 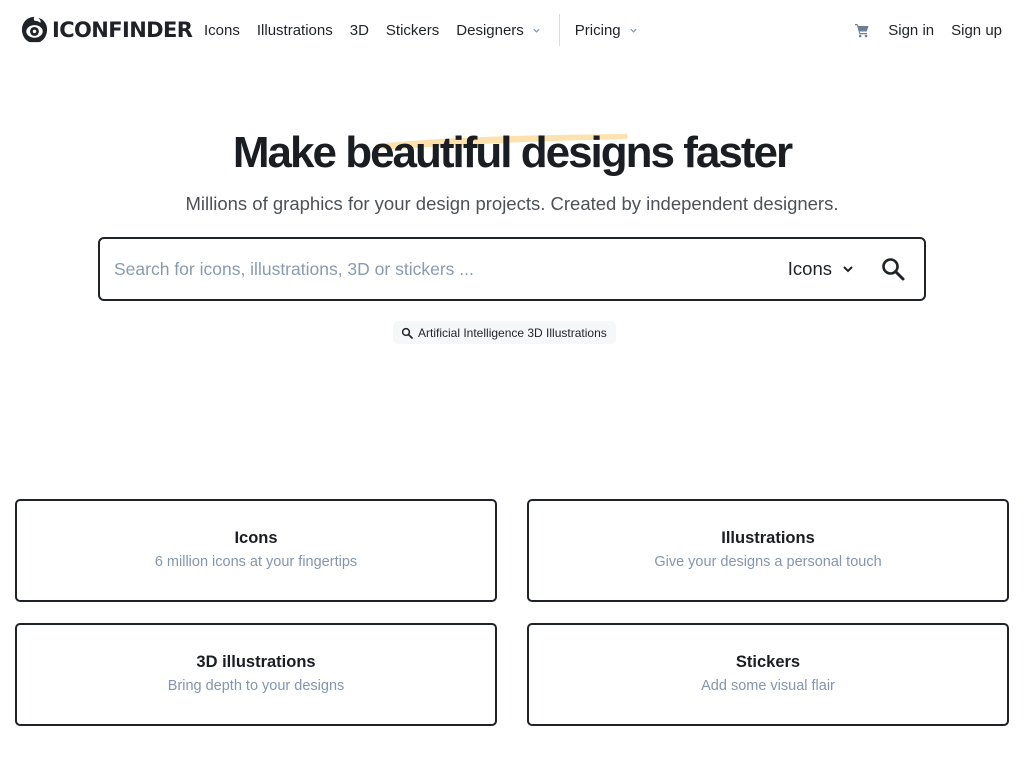 What do you see at coordinates (490, 30) in the screenshot?
I see `nav-designers-label: Designers` at bounding box center [490, 30].